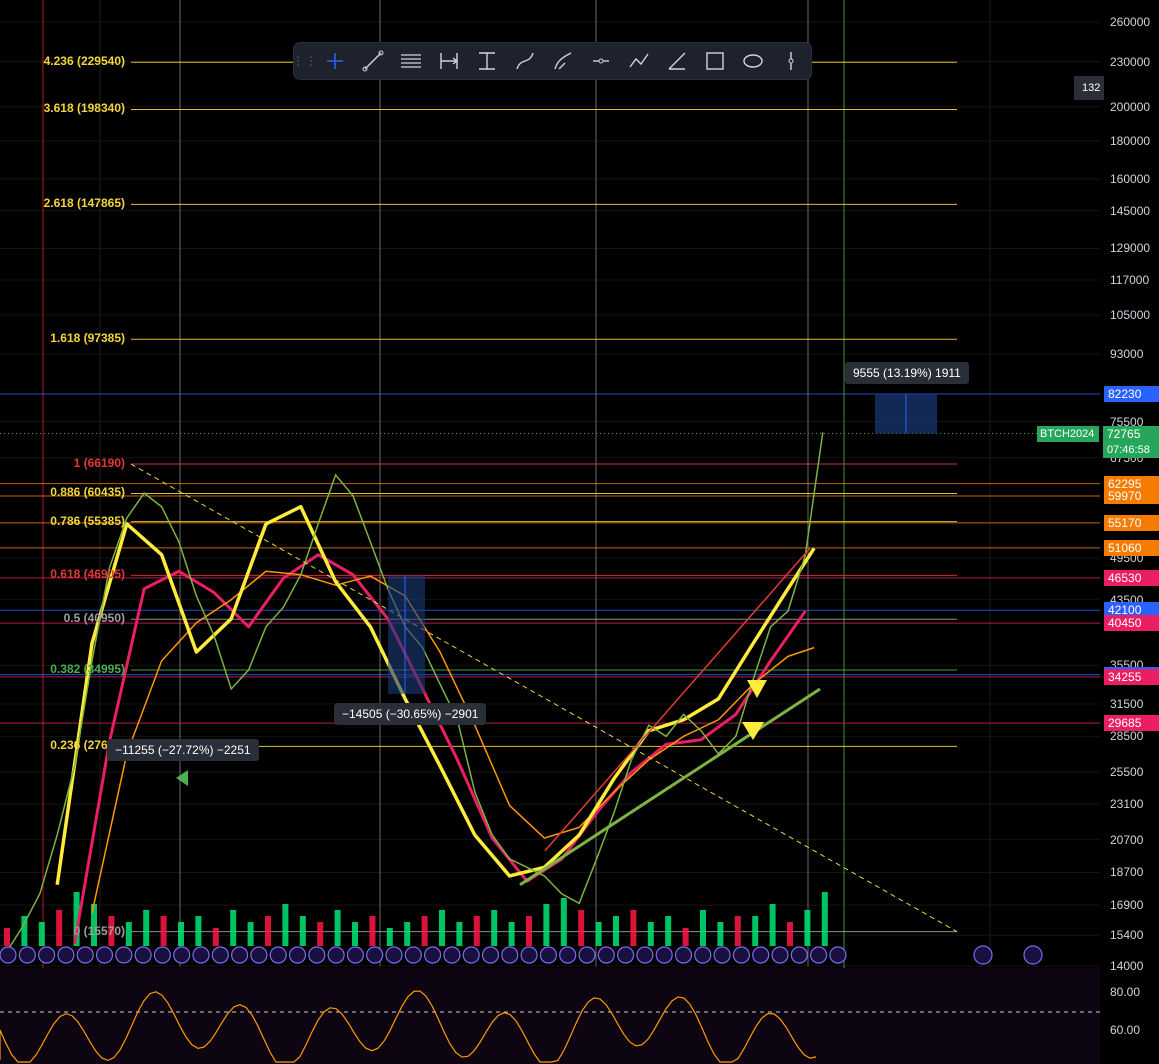  I want to click on axis-tick-label: 18700, so click(1127, 872).